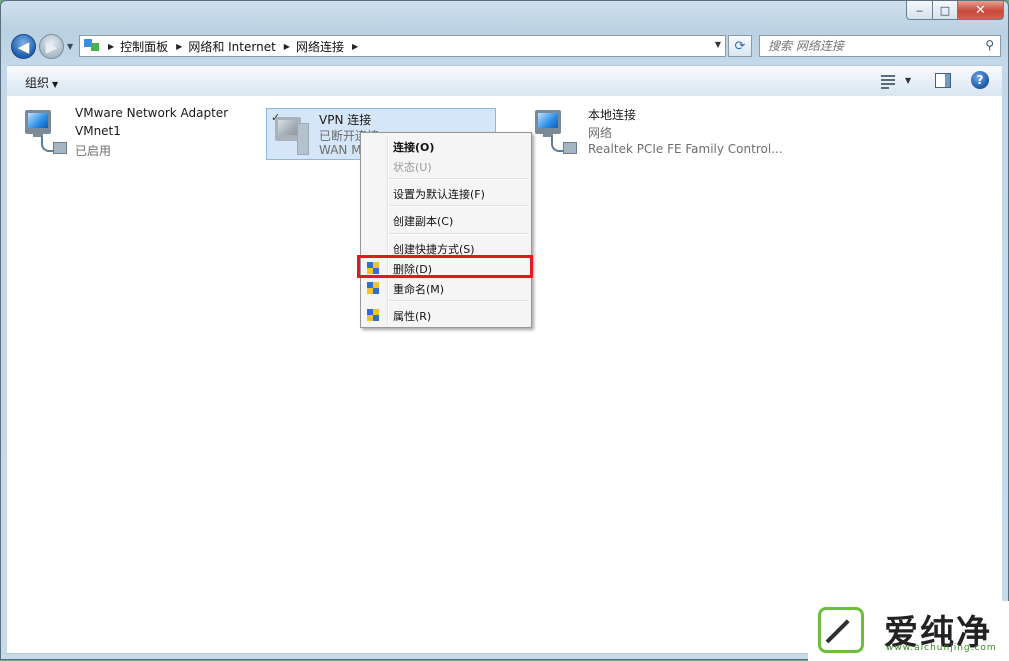 The height and width of the screenshot is (661, 1009). What do you see at coordinates (231, 46) in the screenshot?
I see `breadcrumb-network-internet: 网络和 Internet` at bounding box center [231, 46].